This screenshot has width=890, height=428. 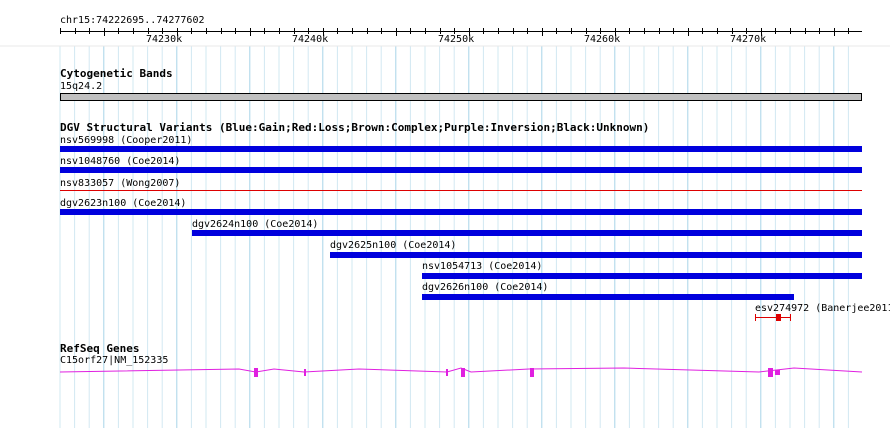 I want to click on dgv-feature-label: nsv1054713 (Coe2014), so click(x=482, y=266).